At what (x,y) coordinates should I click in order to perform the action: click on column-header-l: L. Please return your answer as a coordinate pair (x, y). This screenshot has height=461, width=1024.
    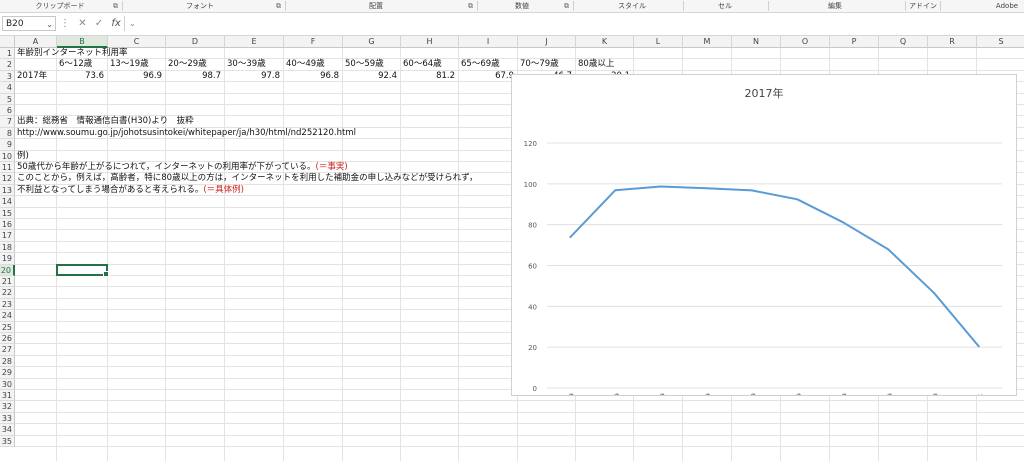
    Looking at the image, I should click on (658, 42).